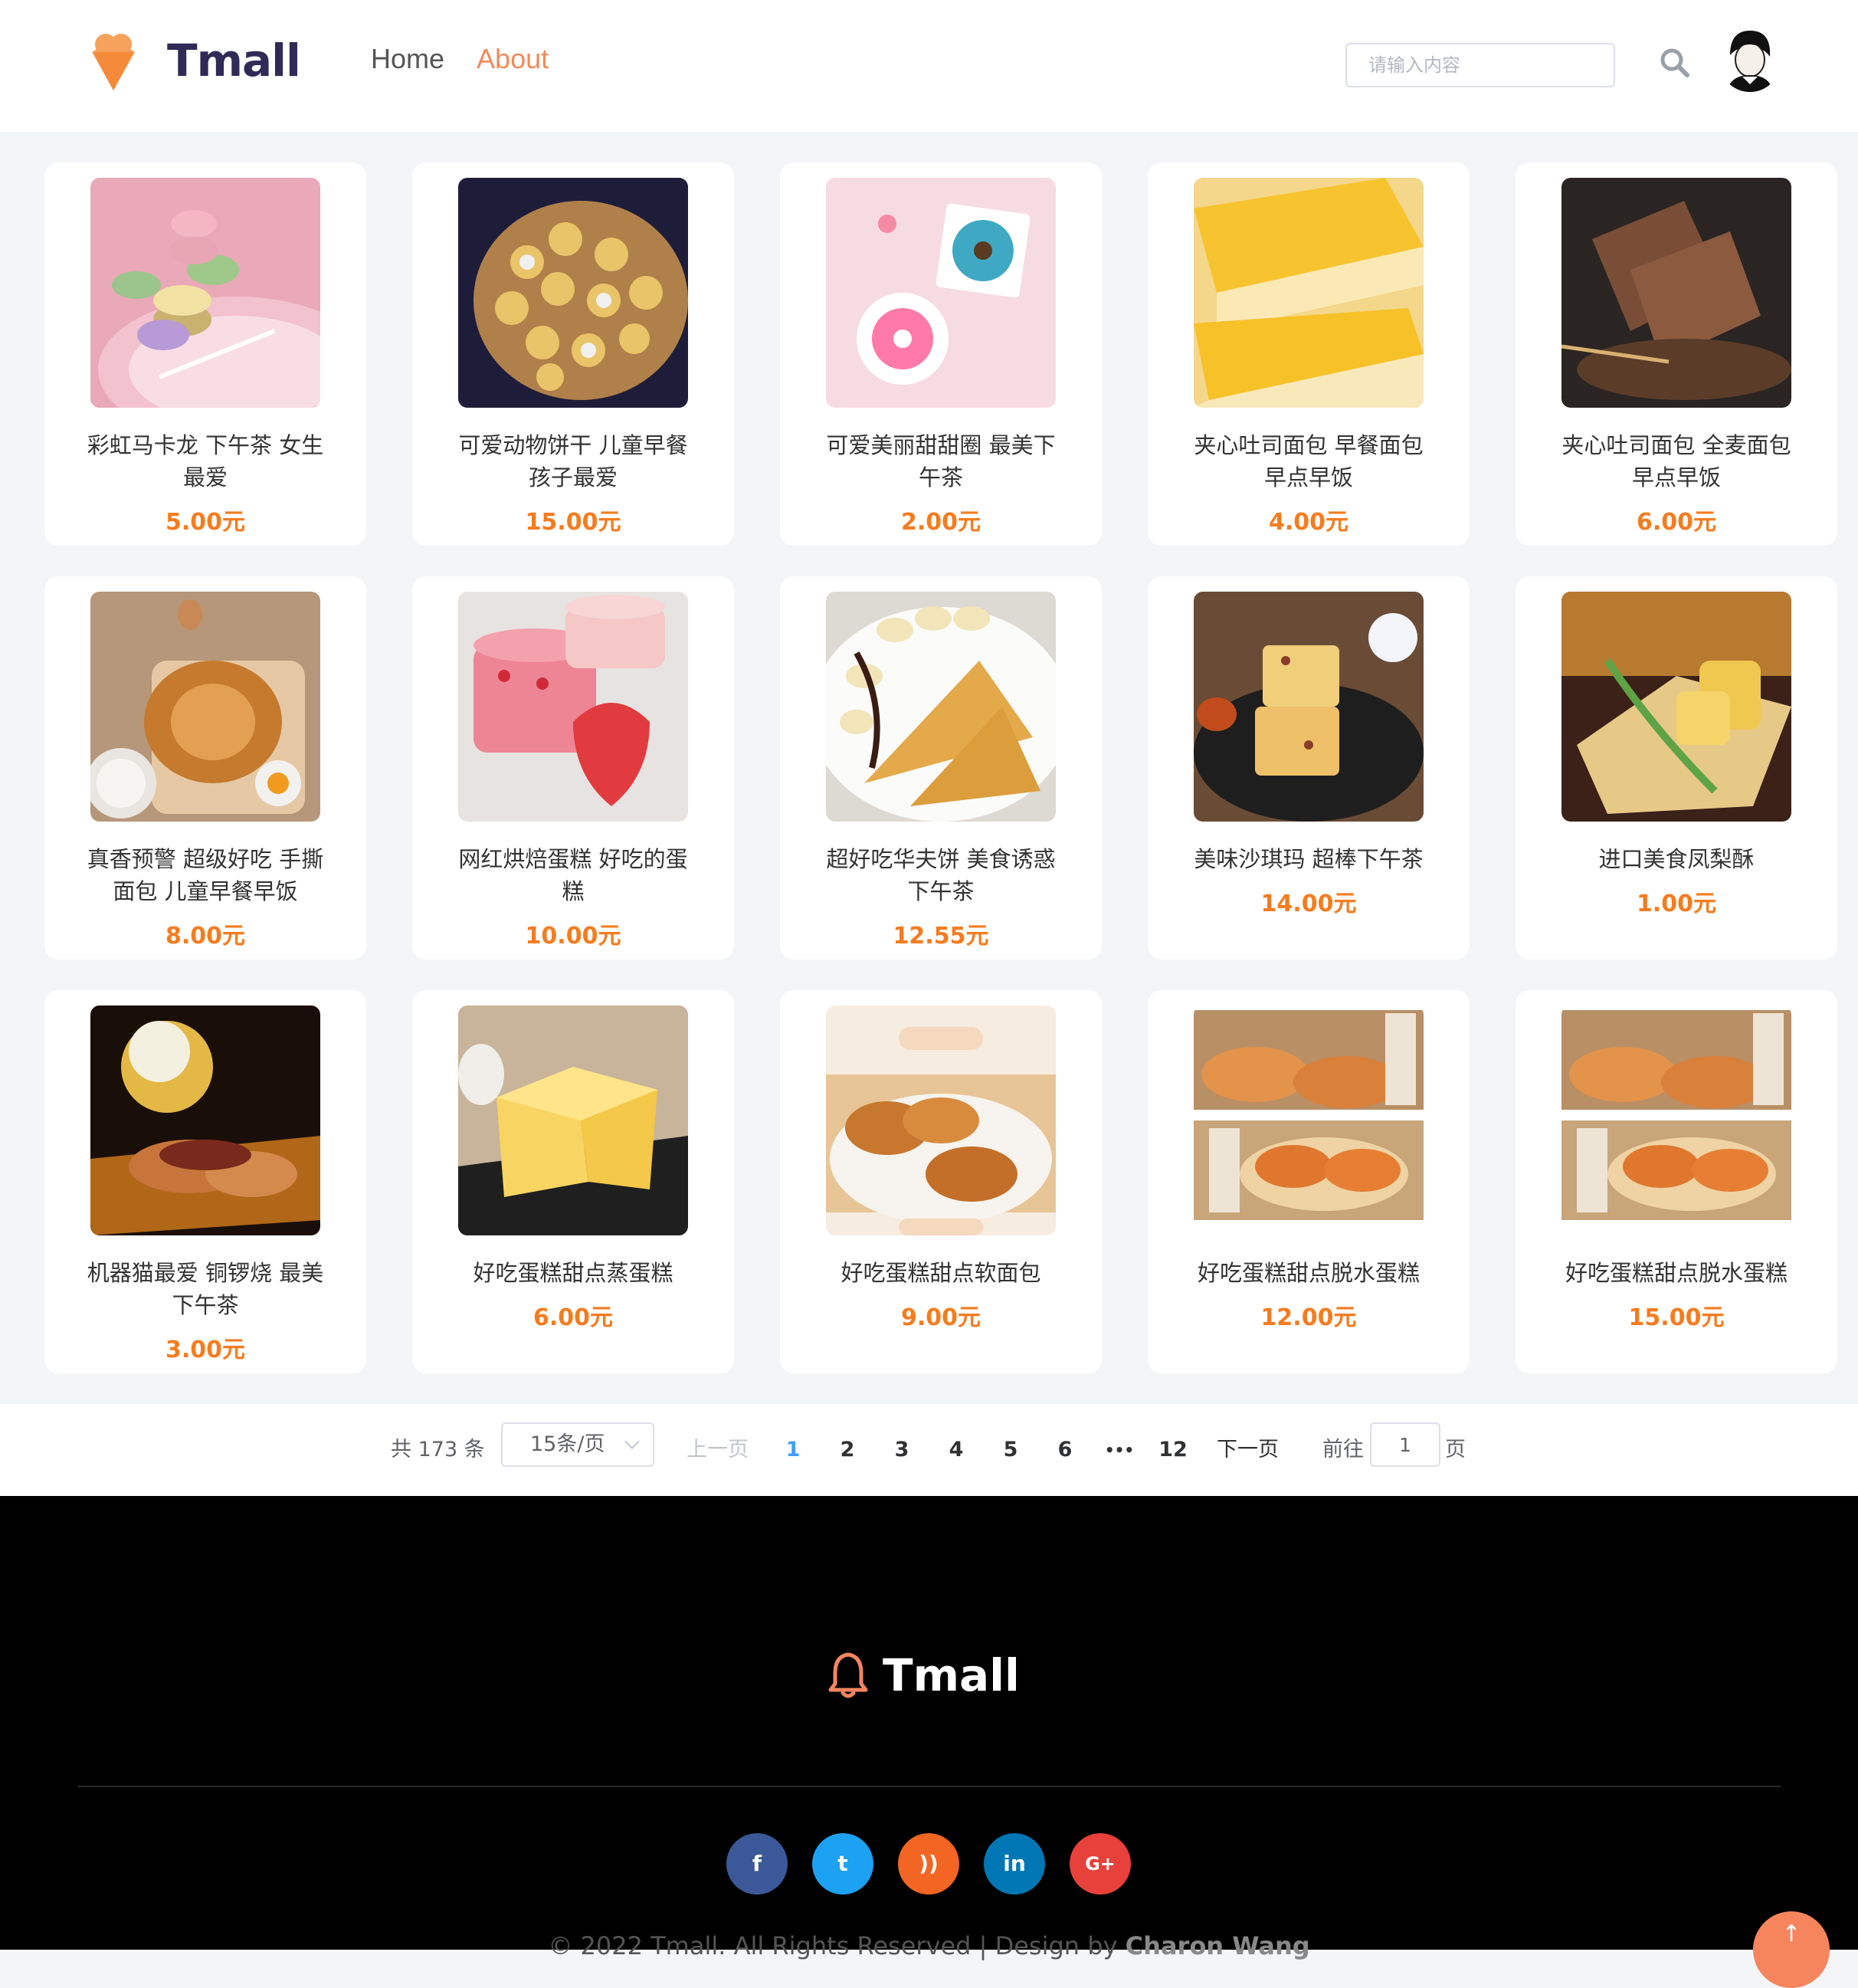  I want to click on soft-bread-image, so click(941, 1120).